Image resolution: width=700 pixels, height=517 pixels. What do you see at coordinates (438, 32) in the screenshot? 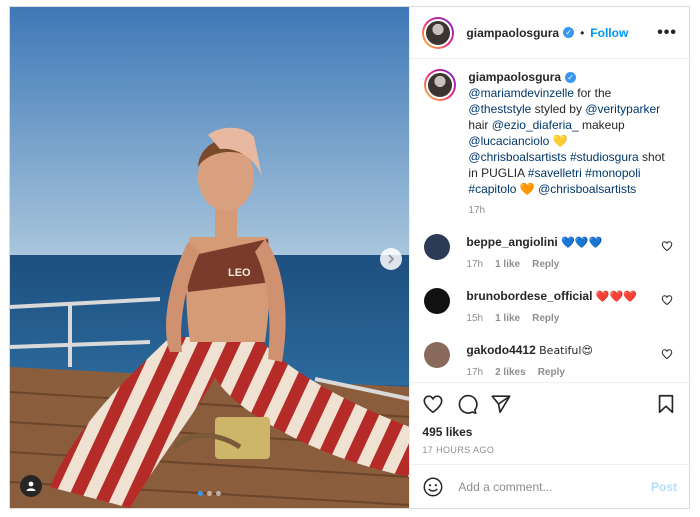
I see `author-avatar` at bounding box center [438, 32].